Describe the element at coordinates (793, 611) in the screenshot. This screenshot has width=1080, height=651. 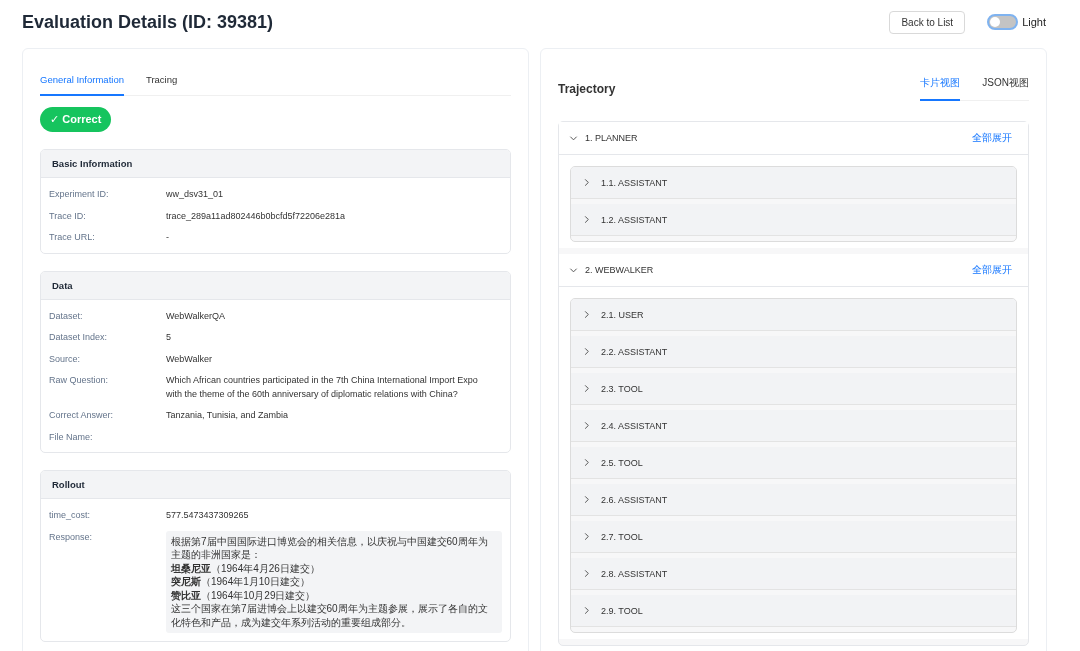
I see `step-row: 2.9. TOOL` at that location.